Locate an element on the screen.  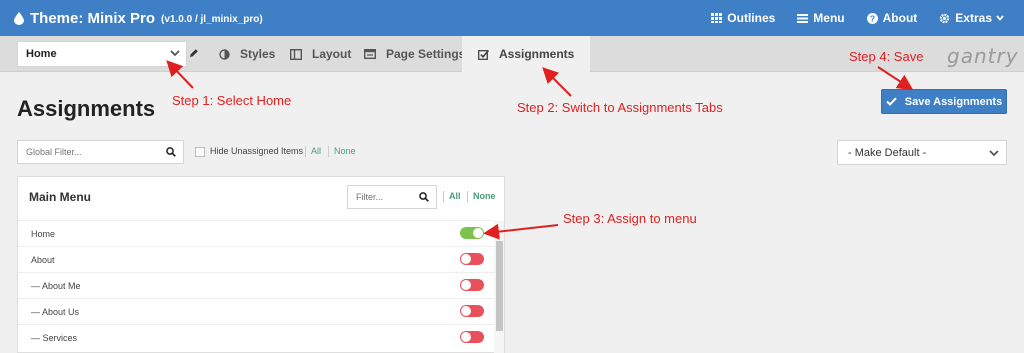
menu-item-label: — Services is located at coordinates (54, 338).